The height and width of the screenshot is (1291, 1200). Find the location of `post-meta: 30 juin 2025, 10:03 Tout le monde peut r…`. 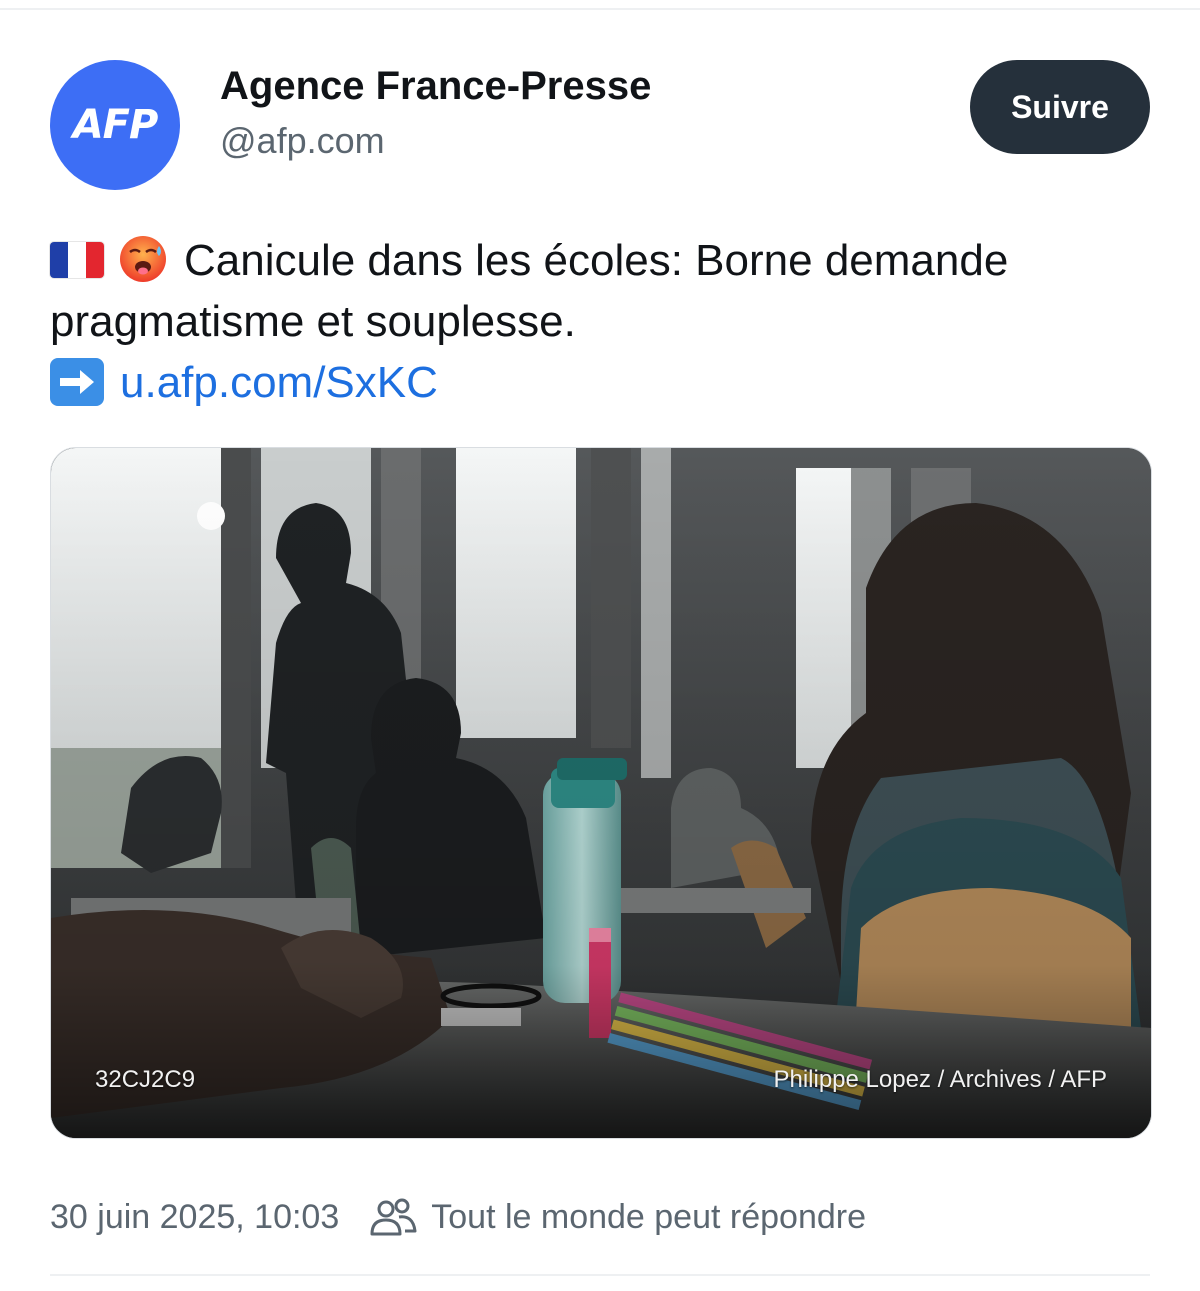

post-meta: 30 juin 2025, 10:03 Tout le monde peut r… is located at coordinates (458, 1217).